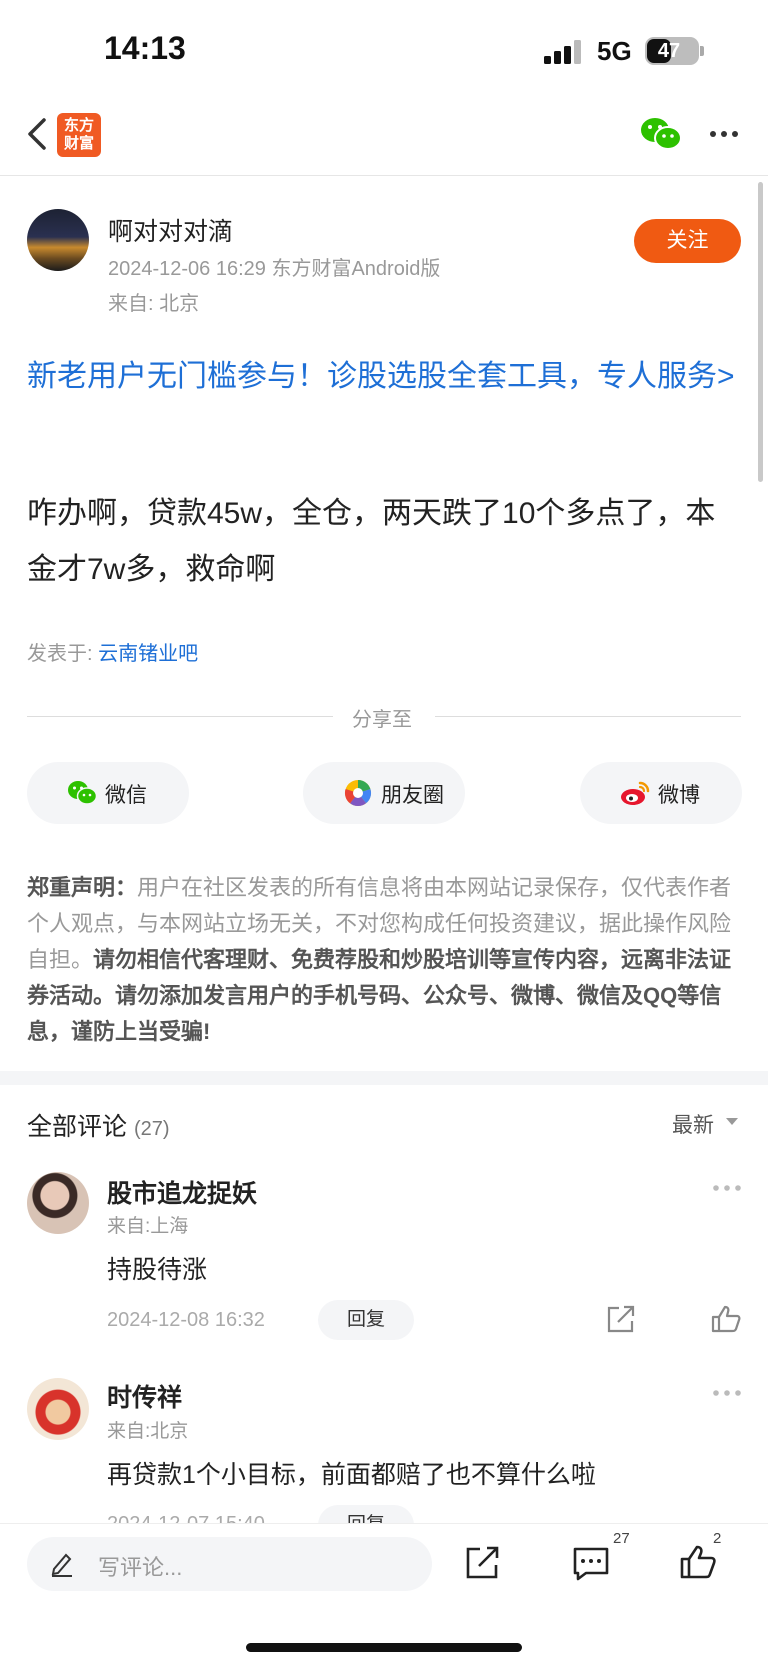 The height and width of the screenshot is (1666, 768). What do you see at coordinates (412, 795) in the screenshot?
I see `share-moments-label: 朋友圈` at bounding box center [412, 795].